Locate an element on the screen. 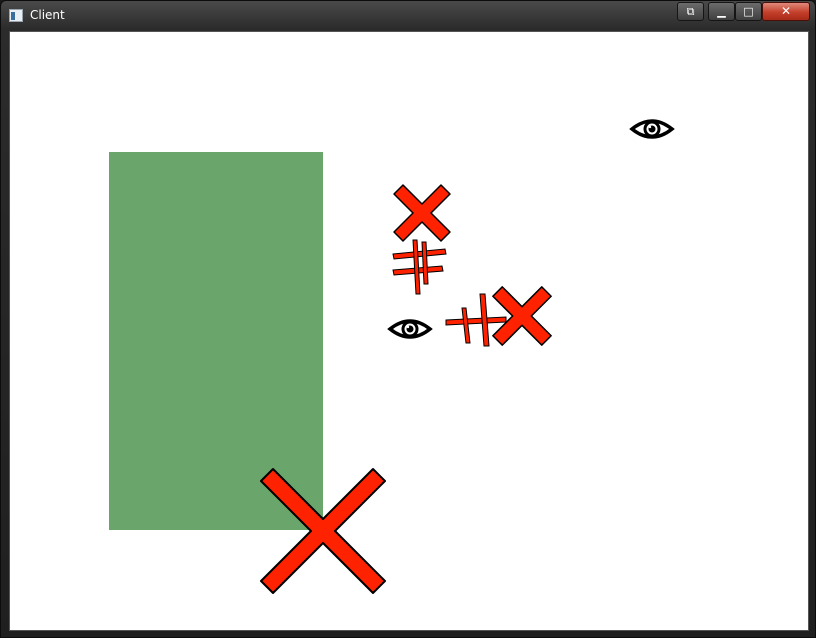 This screenshot has height=638, width=816. restore-to-tray-icon: ⧉ is located at coordinates (690, 11).